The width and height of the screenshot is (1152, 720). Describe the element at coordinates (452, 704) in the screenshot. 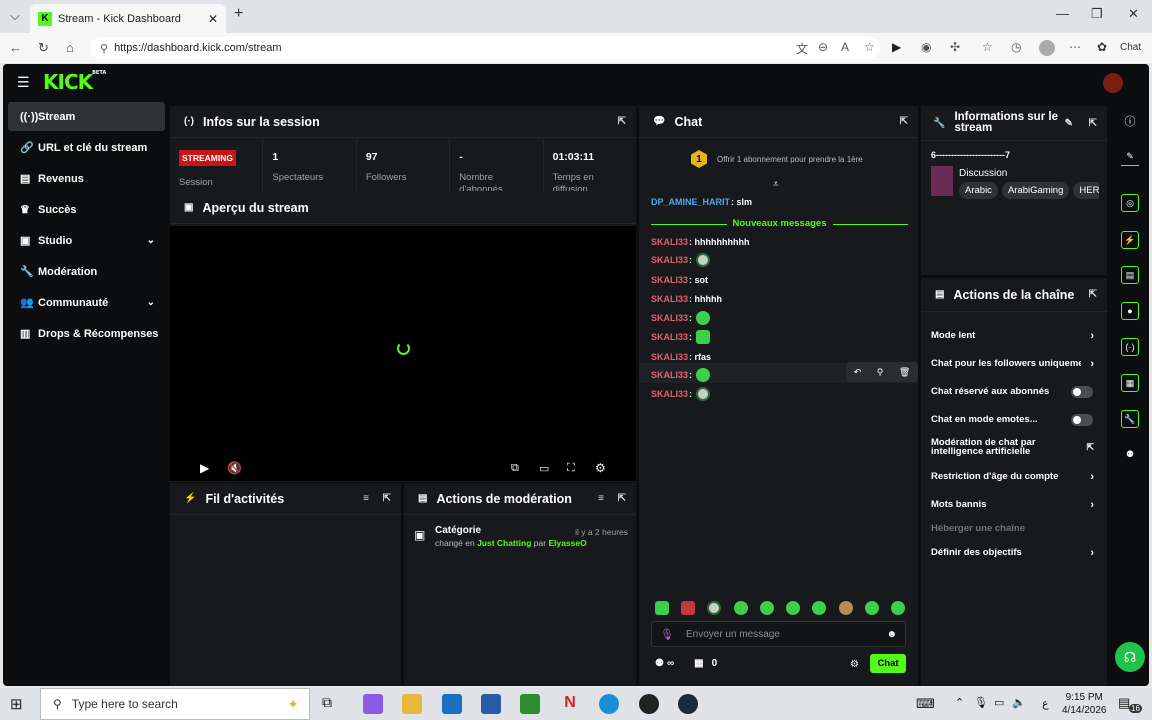

I see `mail-icon` at that location.